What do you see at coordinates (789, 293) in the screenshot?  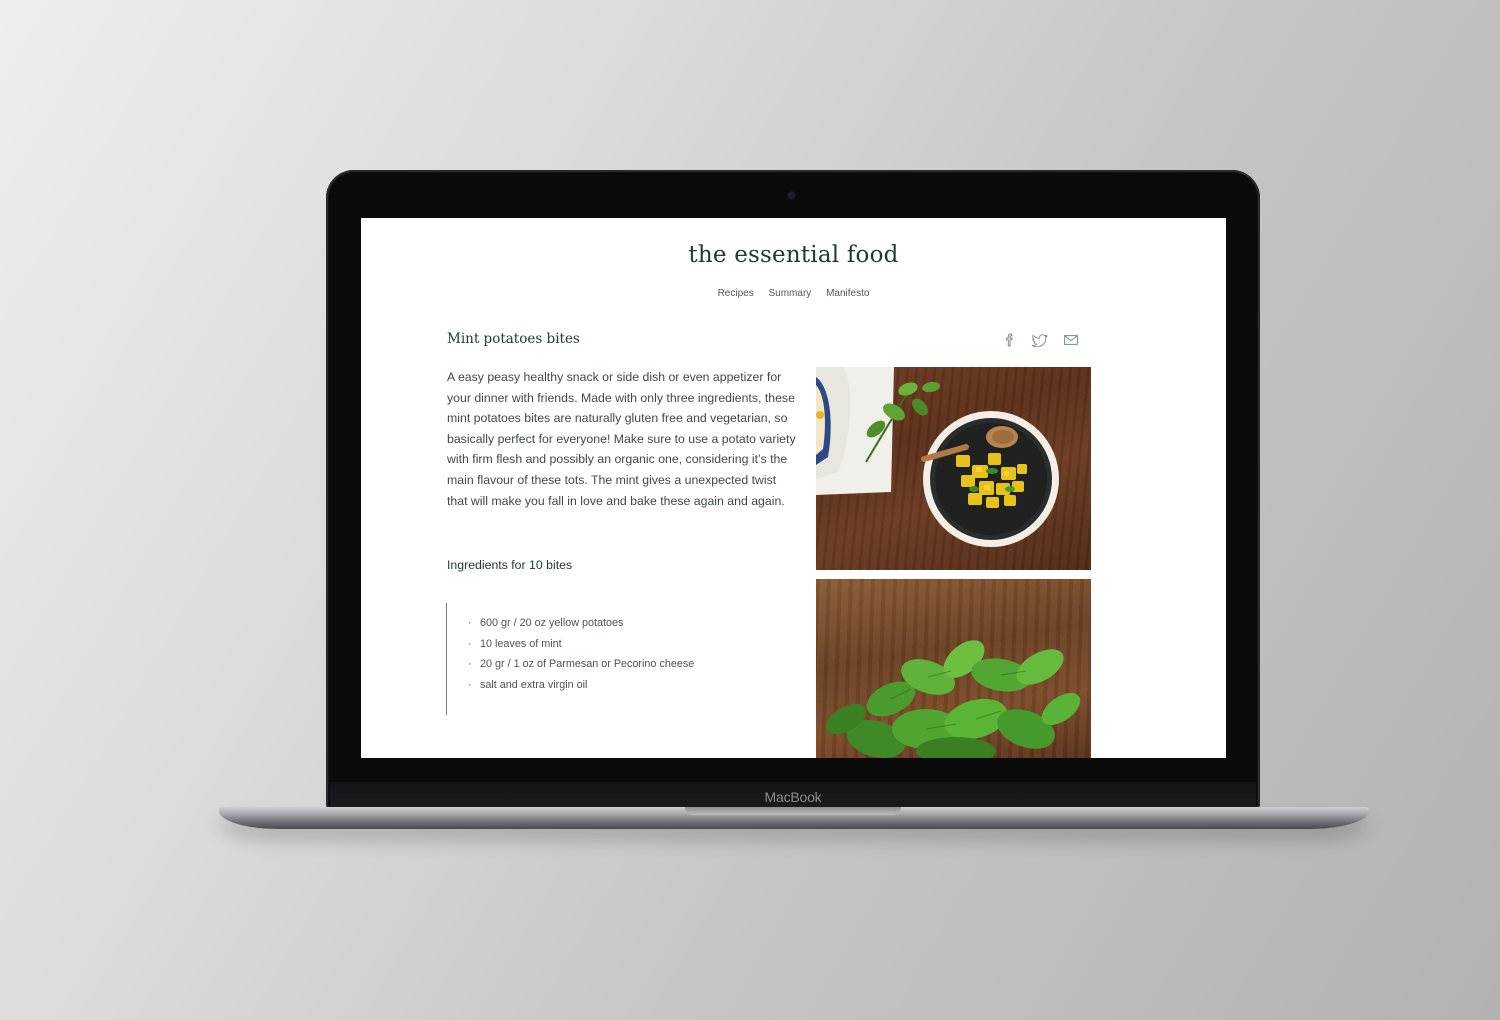 I see `nav-link-summary: Summary` at bounding box center [789, 293].